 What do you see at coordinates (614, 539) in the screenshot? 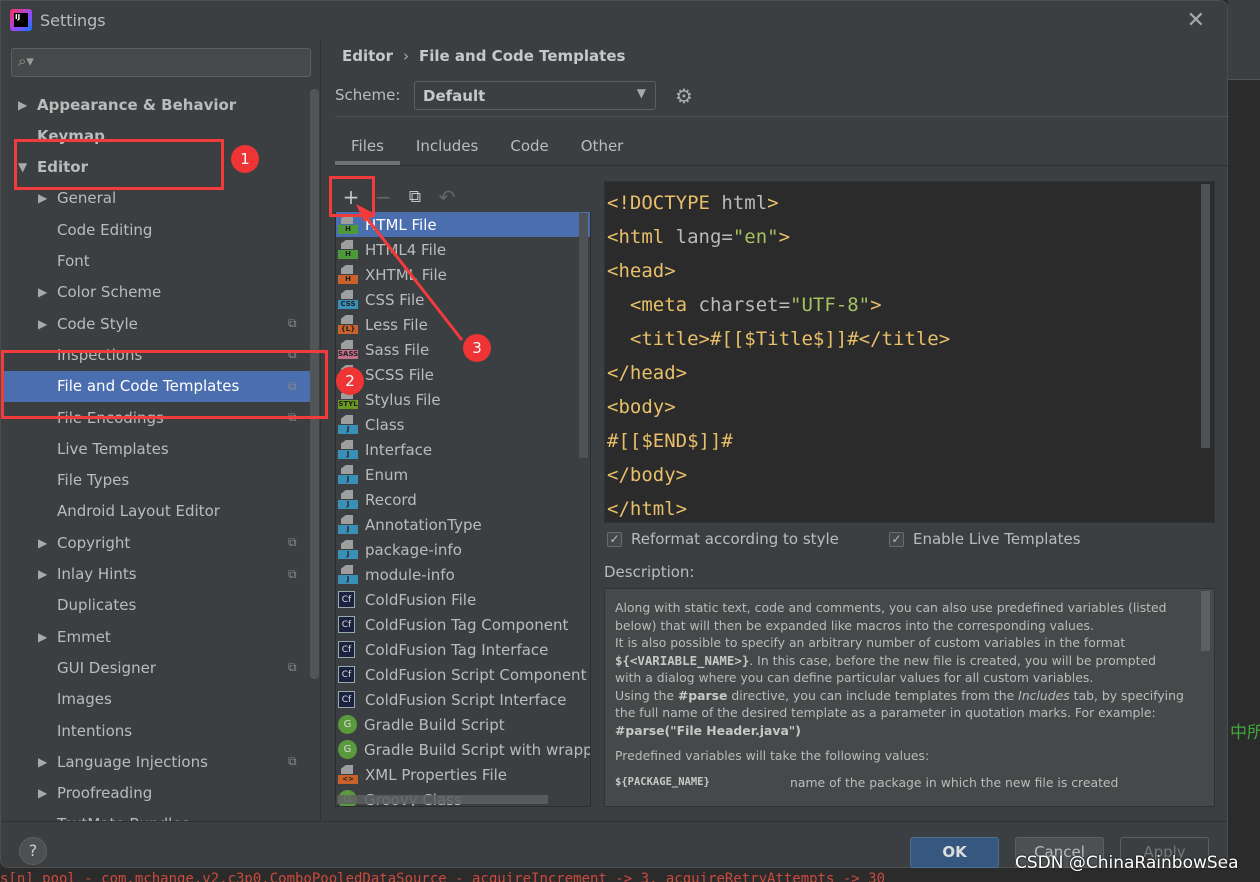
I see `checkbox-checked-icon: ✓` at bounding box center [614, 539].